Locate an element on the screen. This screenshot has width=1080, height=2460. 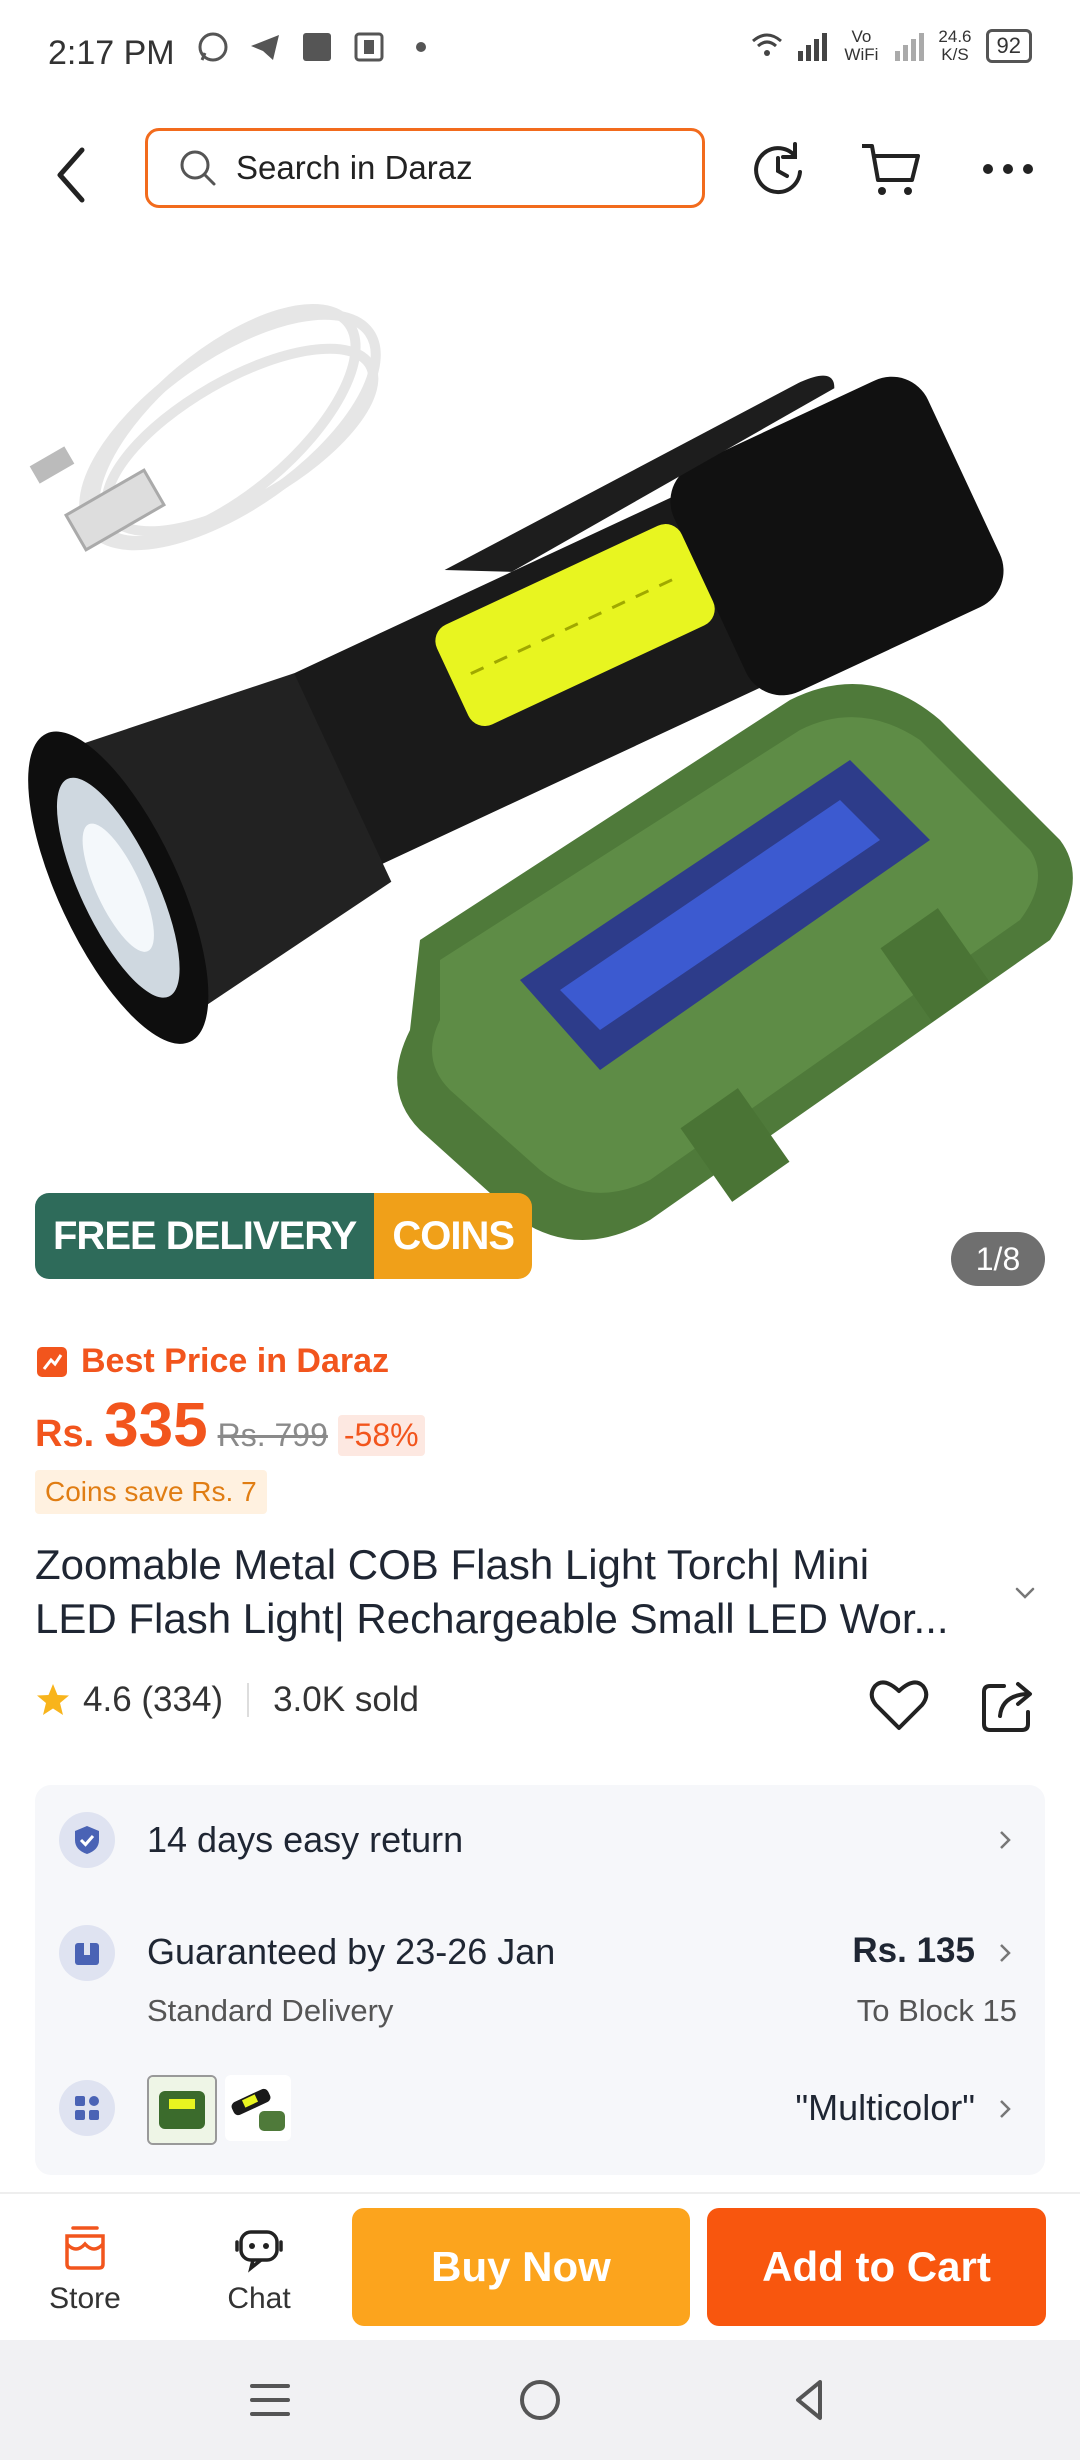
search-input: Search in Daraz is located at coordinates (425, 168).